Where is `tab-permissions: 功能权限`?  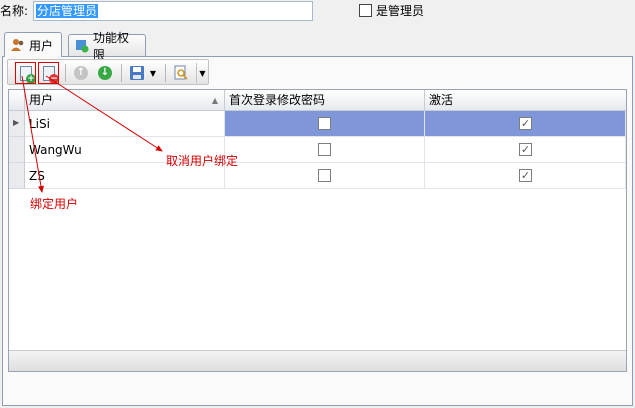
tab-permissions: 功能权限 is located at coordinates (107, 46).